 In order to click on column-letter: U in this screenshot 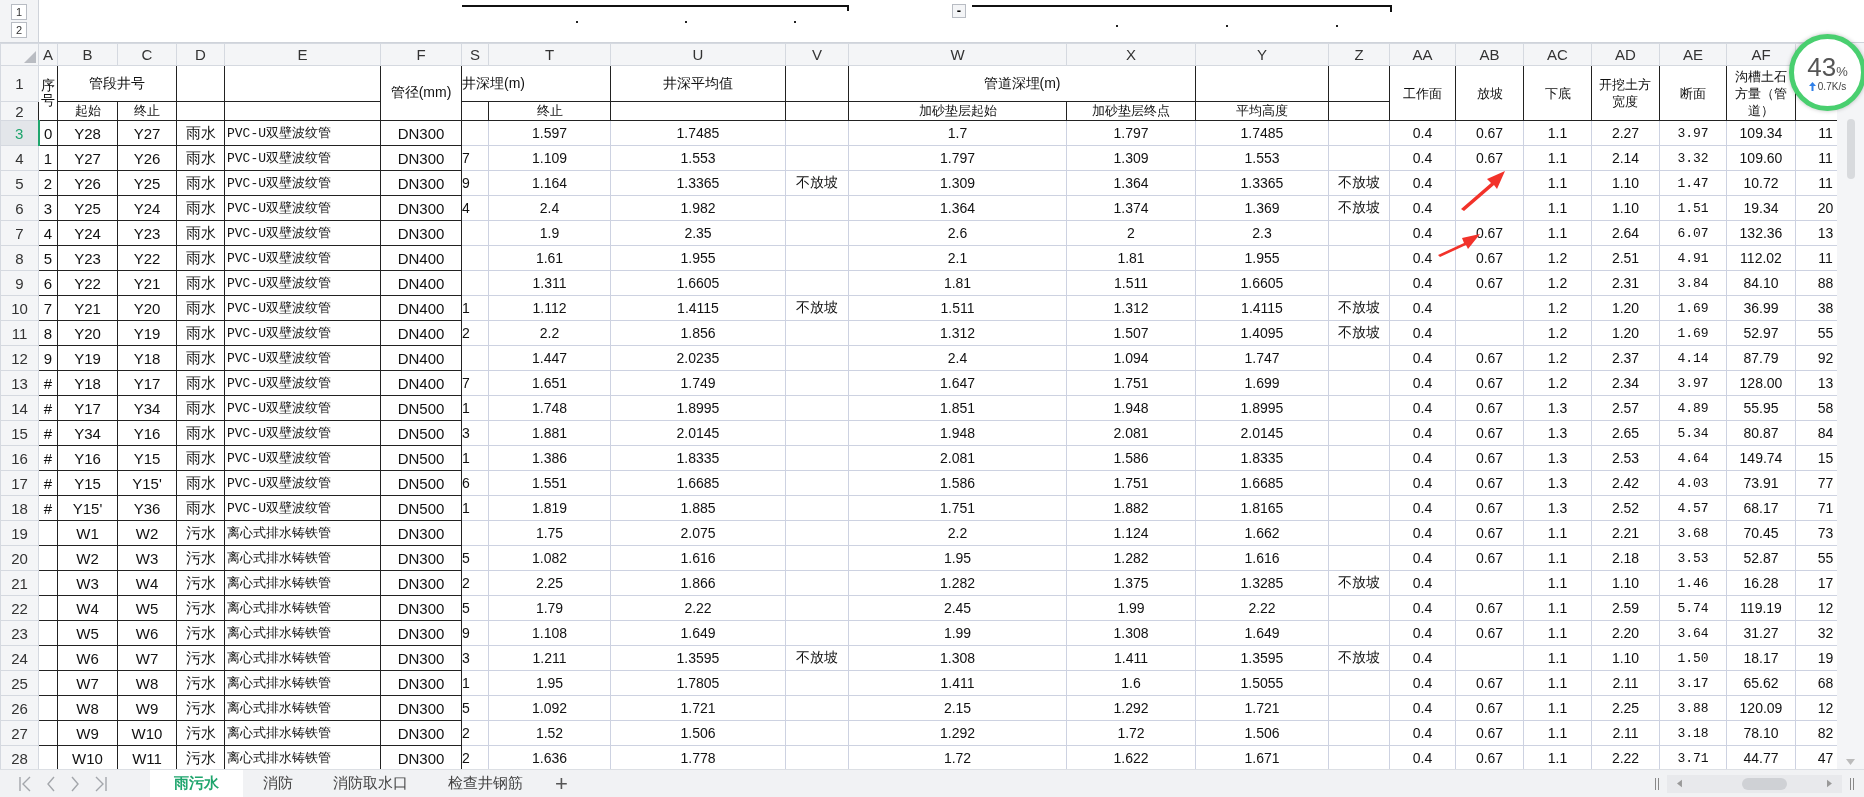, I will do `click(698, 54)`.